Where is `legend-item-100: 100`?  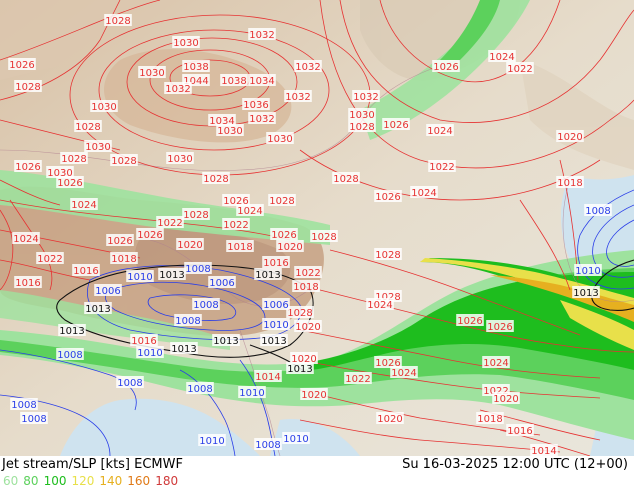
legend-item-100: 100 is located at coordinates (55, 481).